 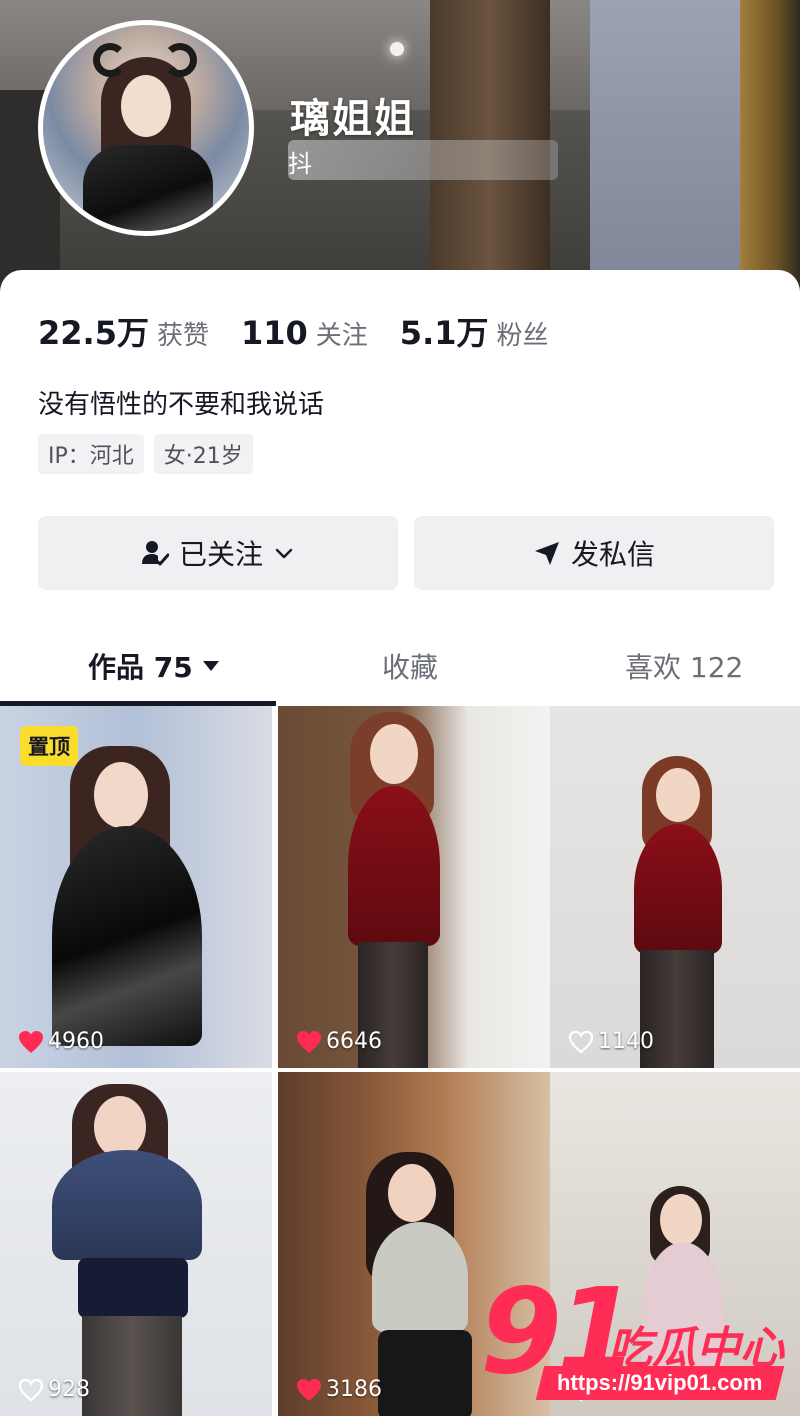 I want to click on send-message-button: 发私信, so click(x=594, y=553).